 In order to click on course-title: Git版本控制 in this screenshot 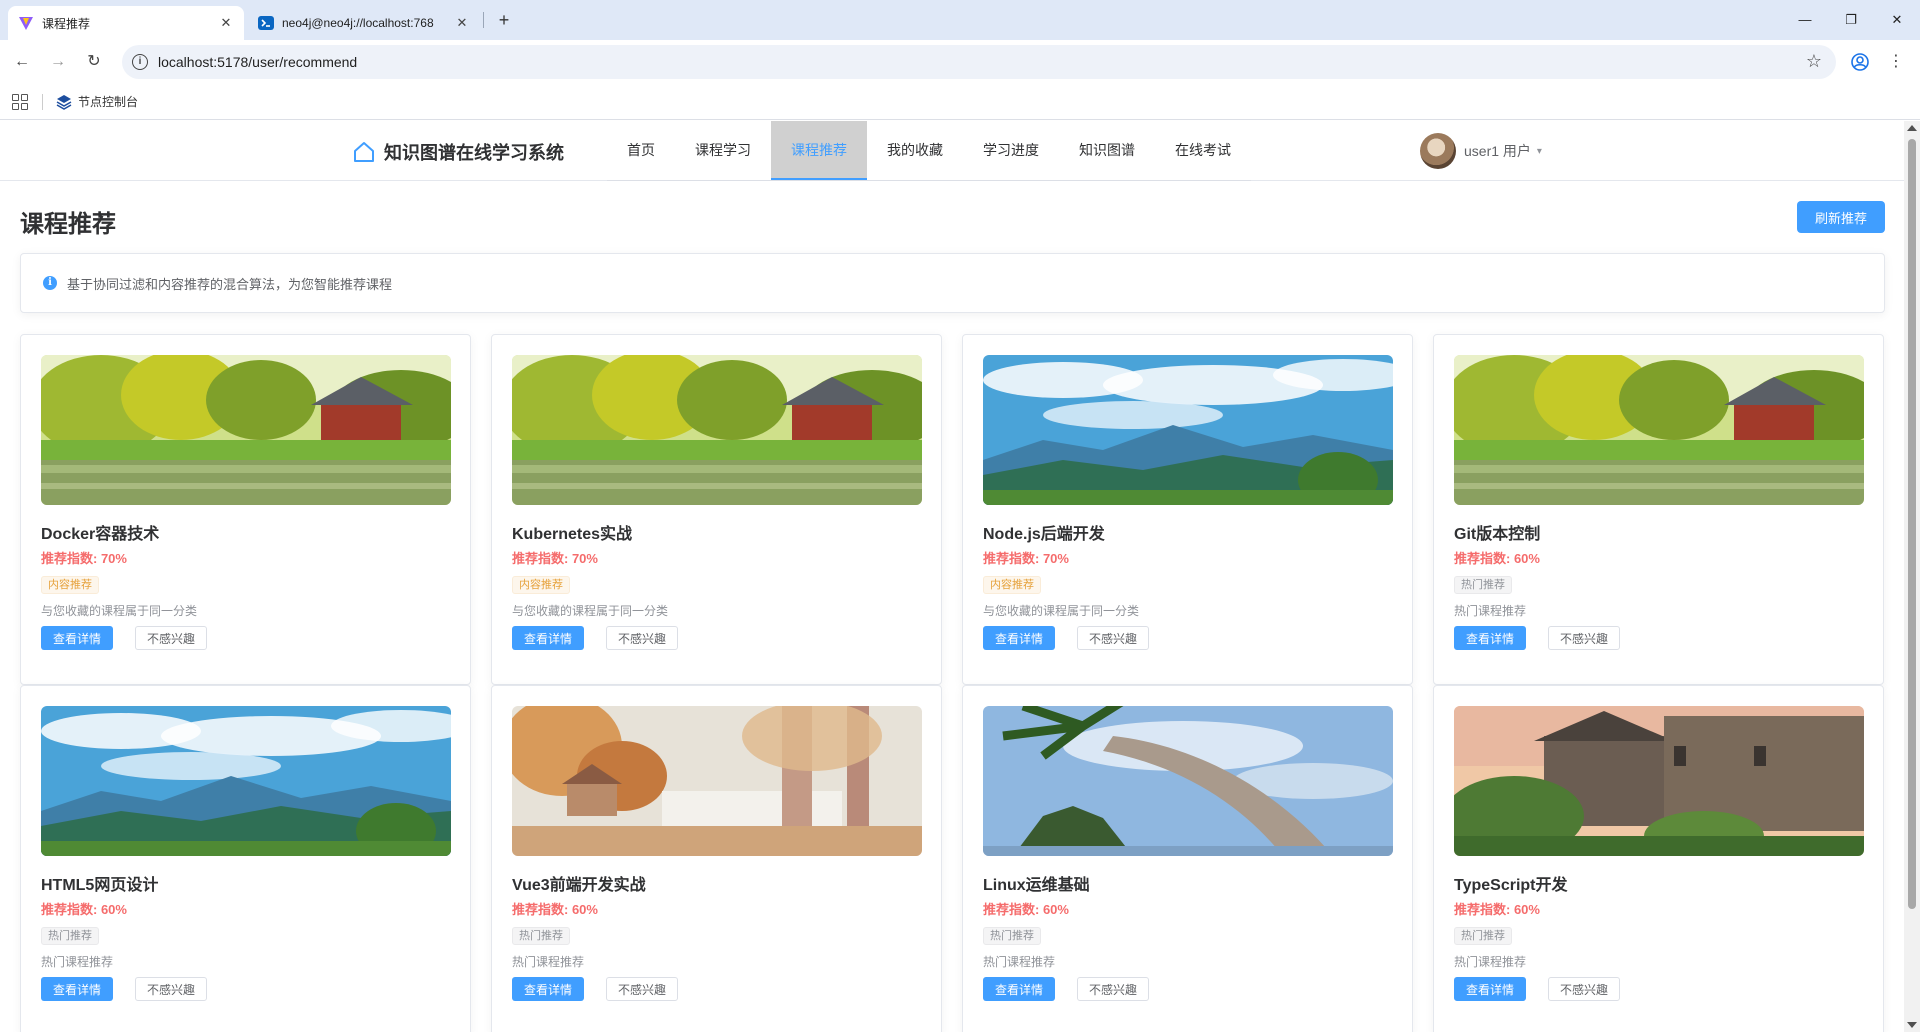, I will do `click(1658, 531)`.